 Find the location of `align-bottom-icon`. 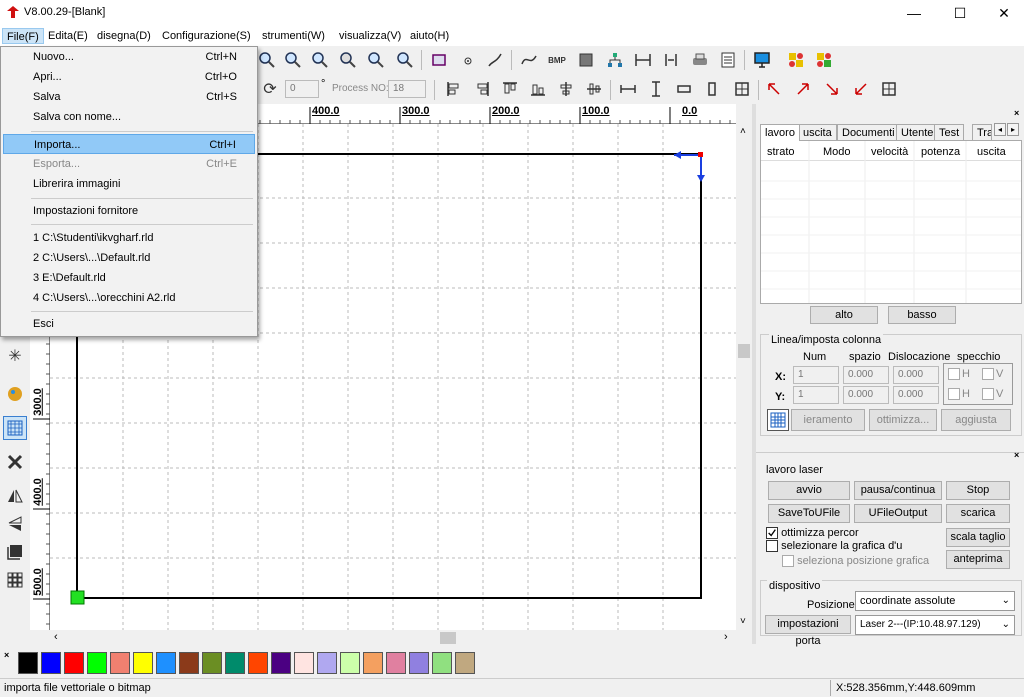

align-bottom-icon is located at coordinates (538, 89).